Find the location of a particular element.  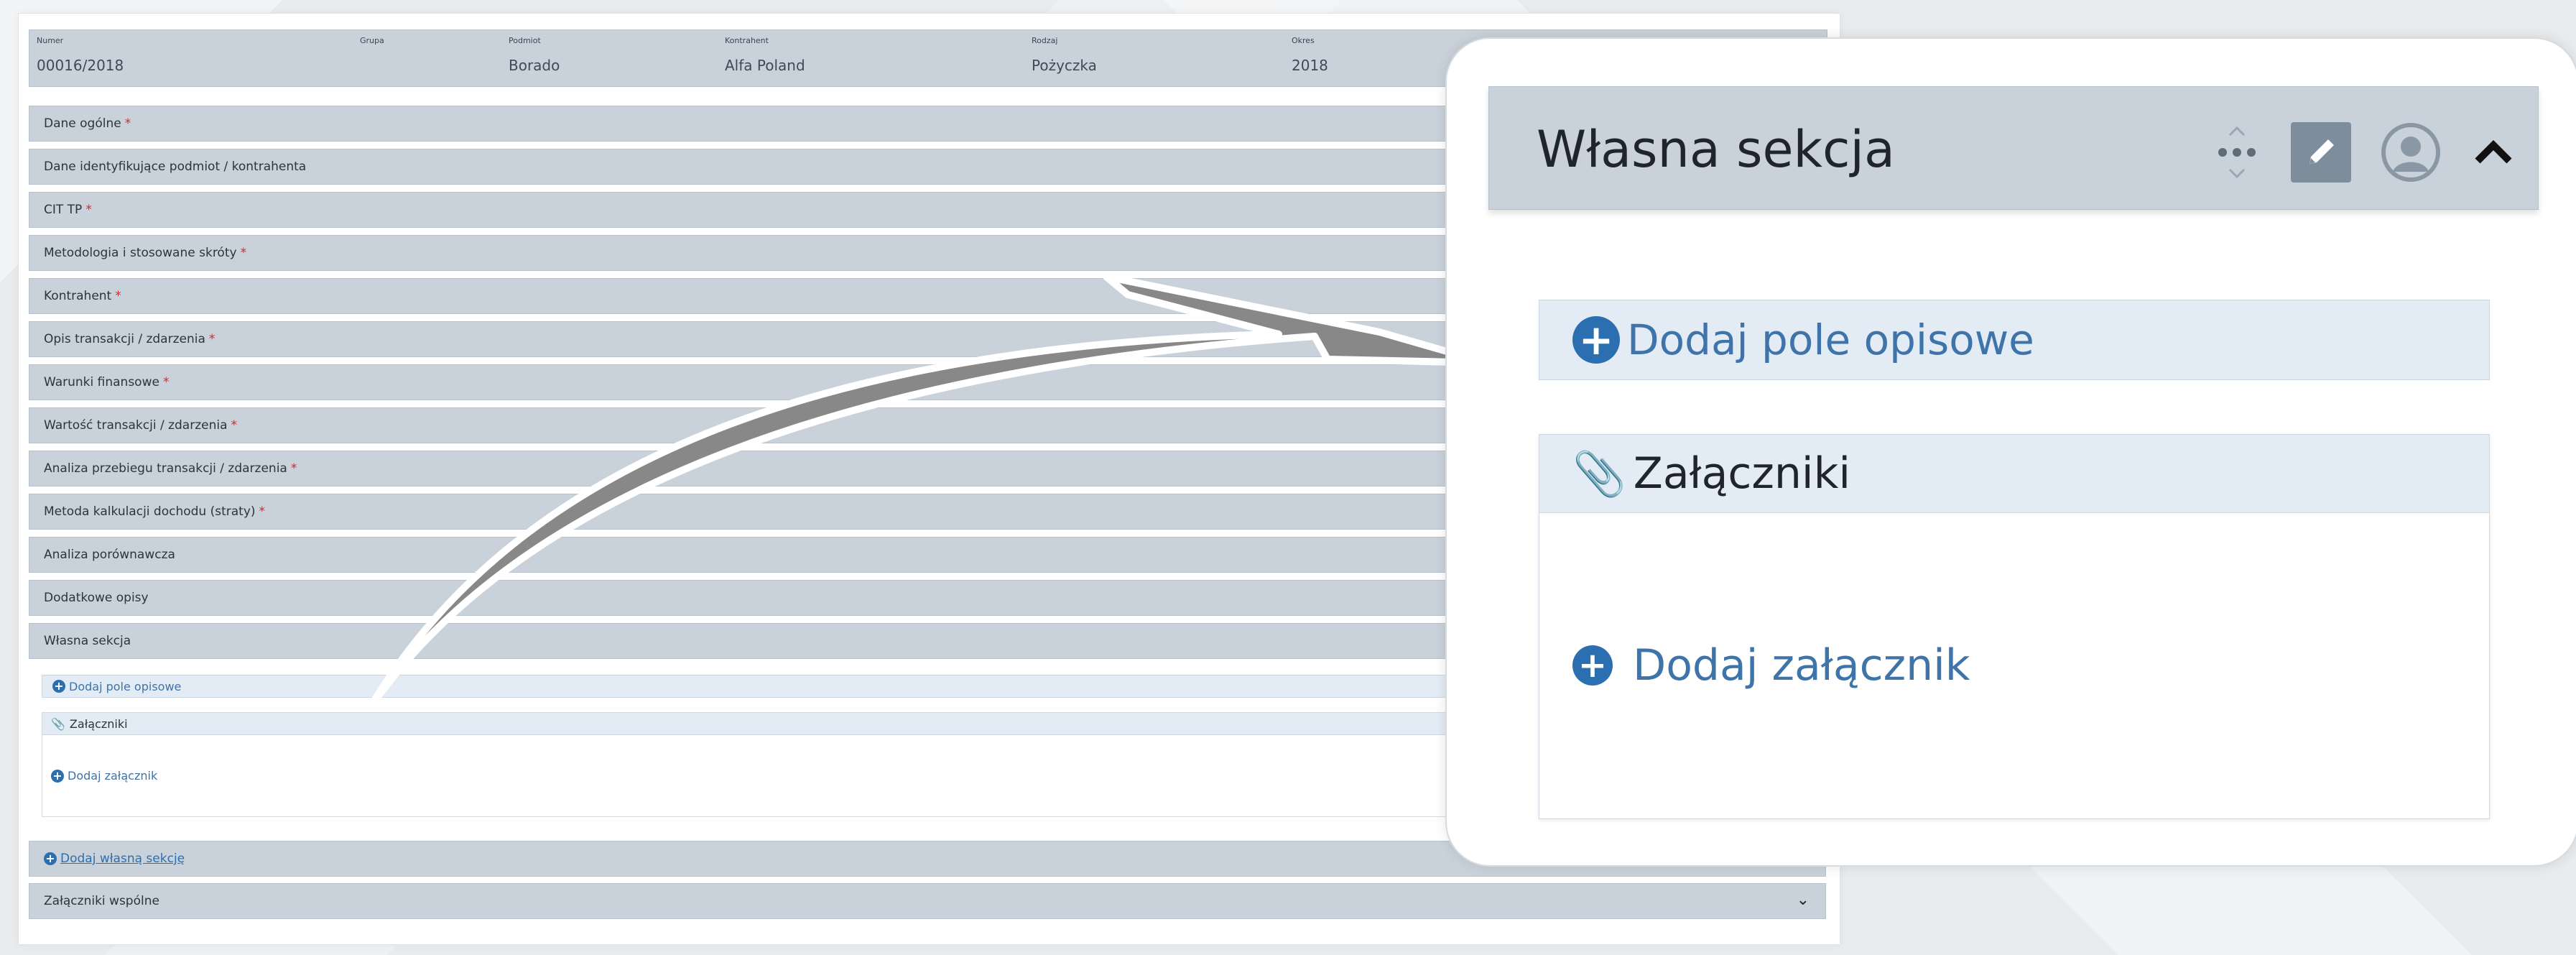

edit-icon is located at coordinates (2321, 152).